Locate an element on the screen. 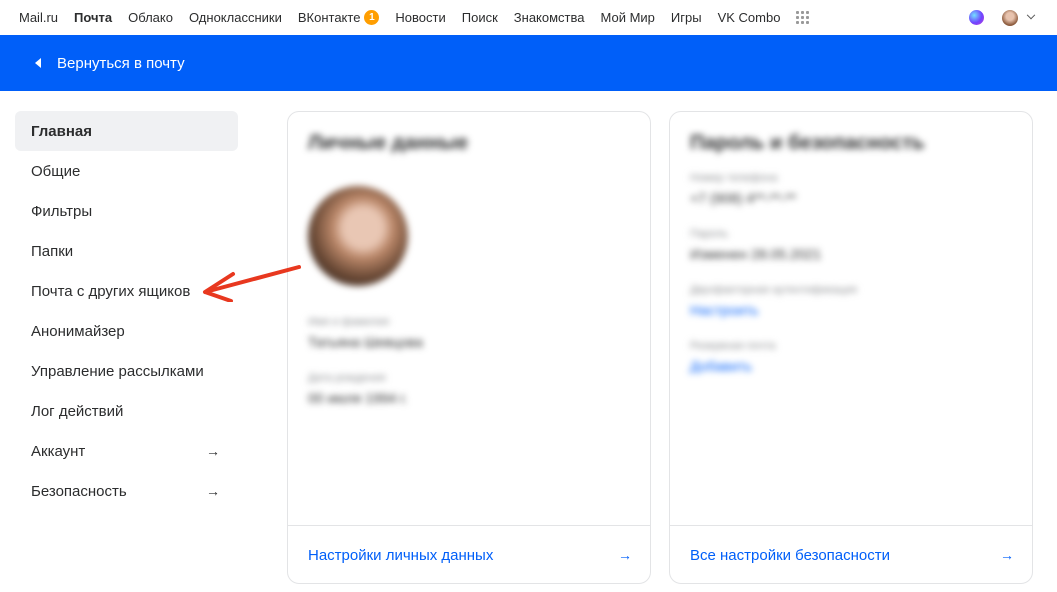 This screenshot has width=1057, height=592. personal-settings-label: Настройки личных данных is located at coordinates (401, 555).